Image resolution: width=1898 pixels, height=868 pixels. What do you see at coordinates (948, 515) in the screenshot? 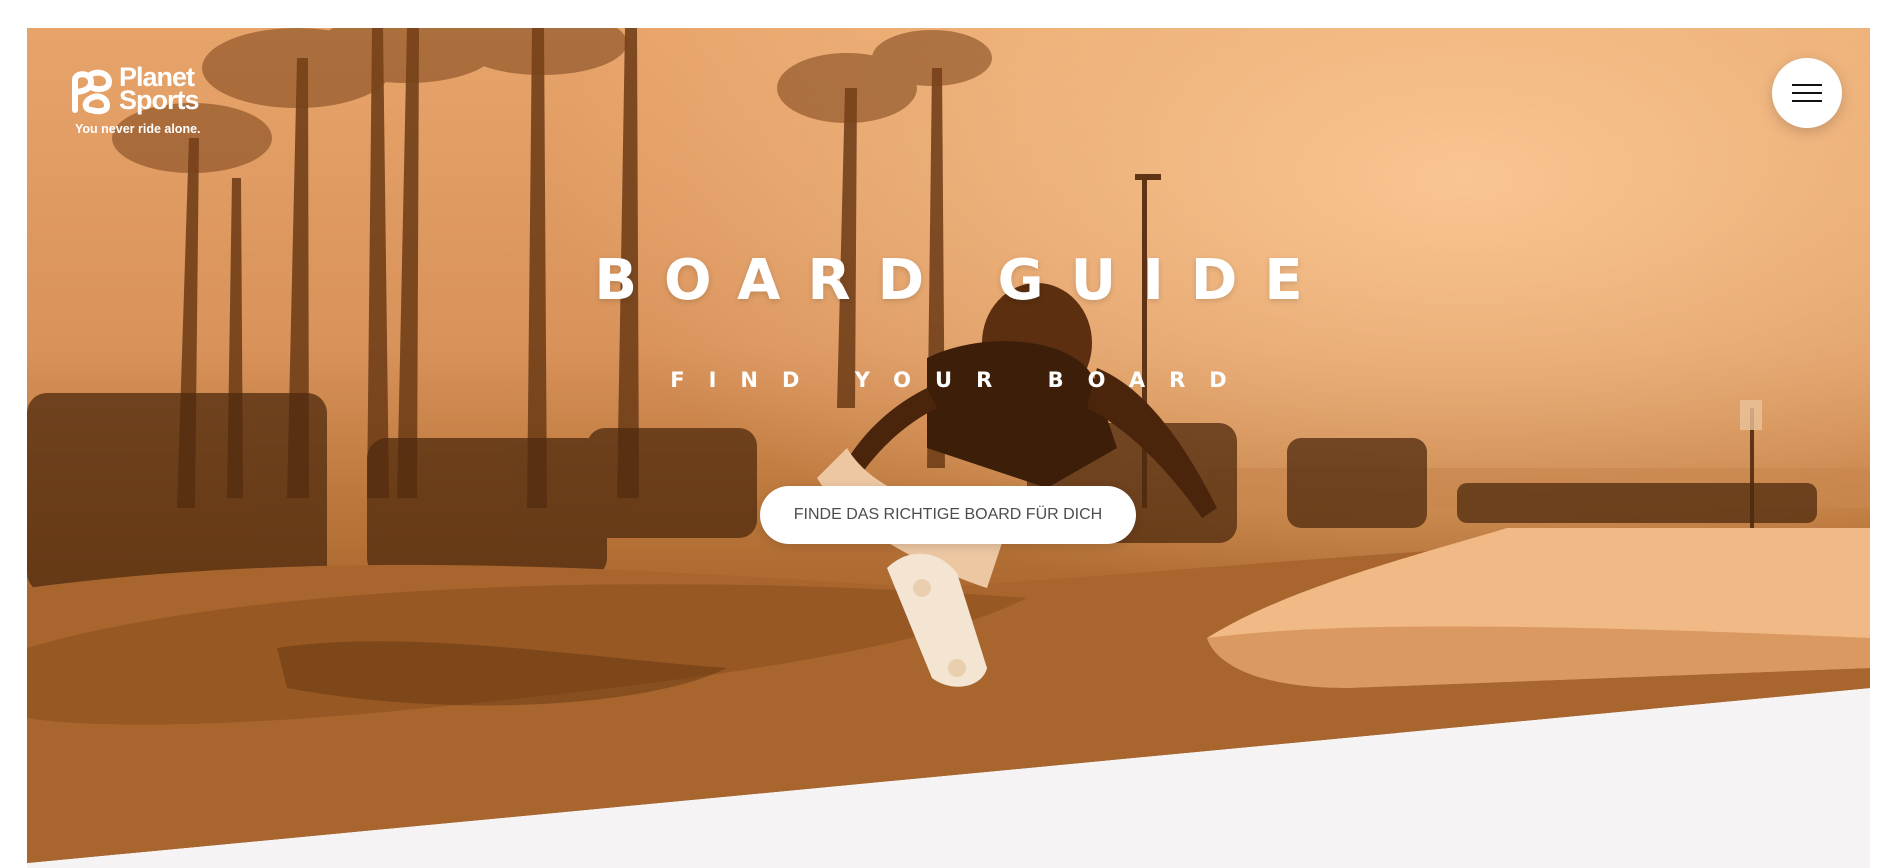
I see `find-board-button: FINDE DAS RICHTIGE BOARD FÜR DICH` at bounding box center [948, 515].